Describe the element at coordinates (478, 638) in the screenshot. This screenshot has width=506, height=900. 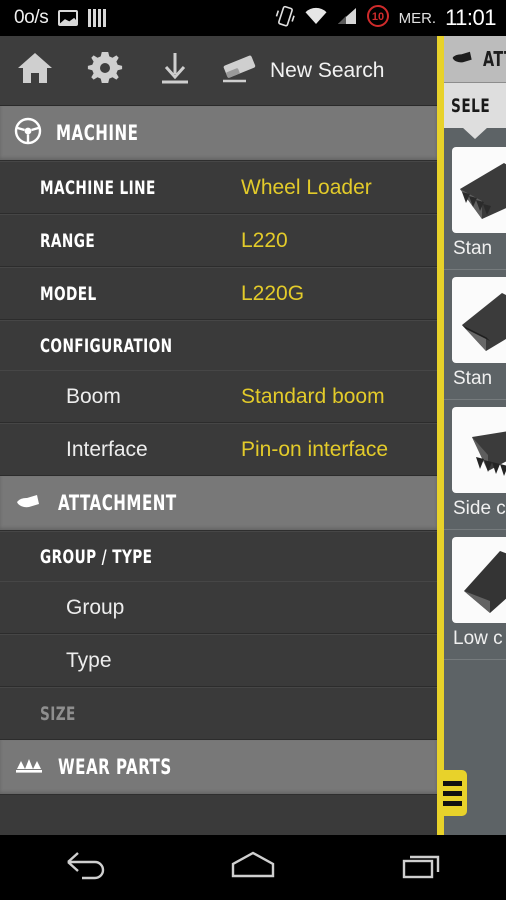
I see `list-item-caption: Low c` at that location.